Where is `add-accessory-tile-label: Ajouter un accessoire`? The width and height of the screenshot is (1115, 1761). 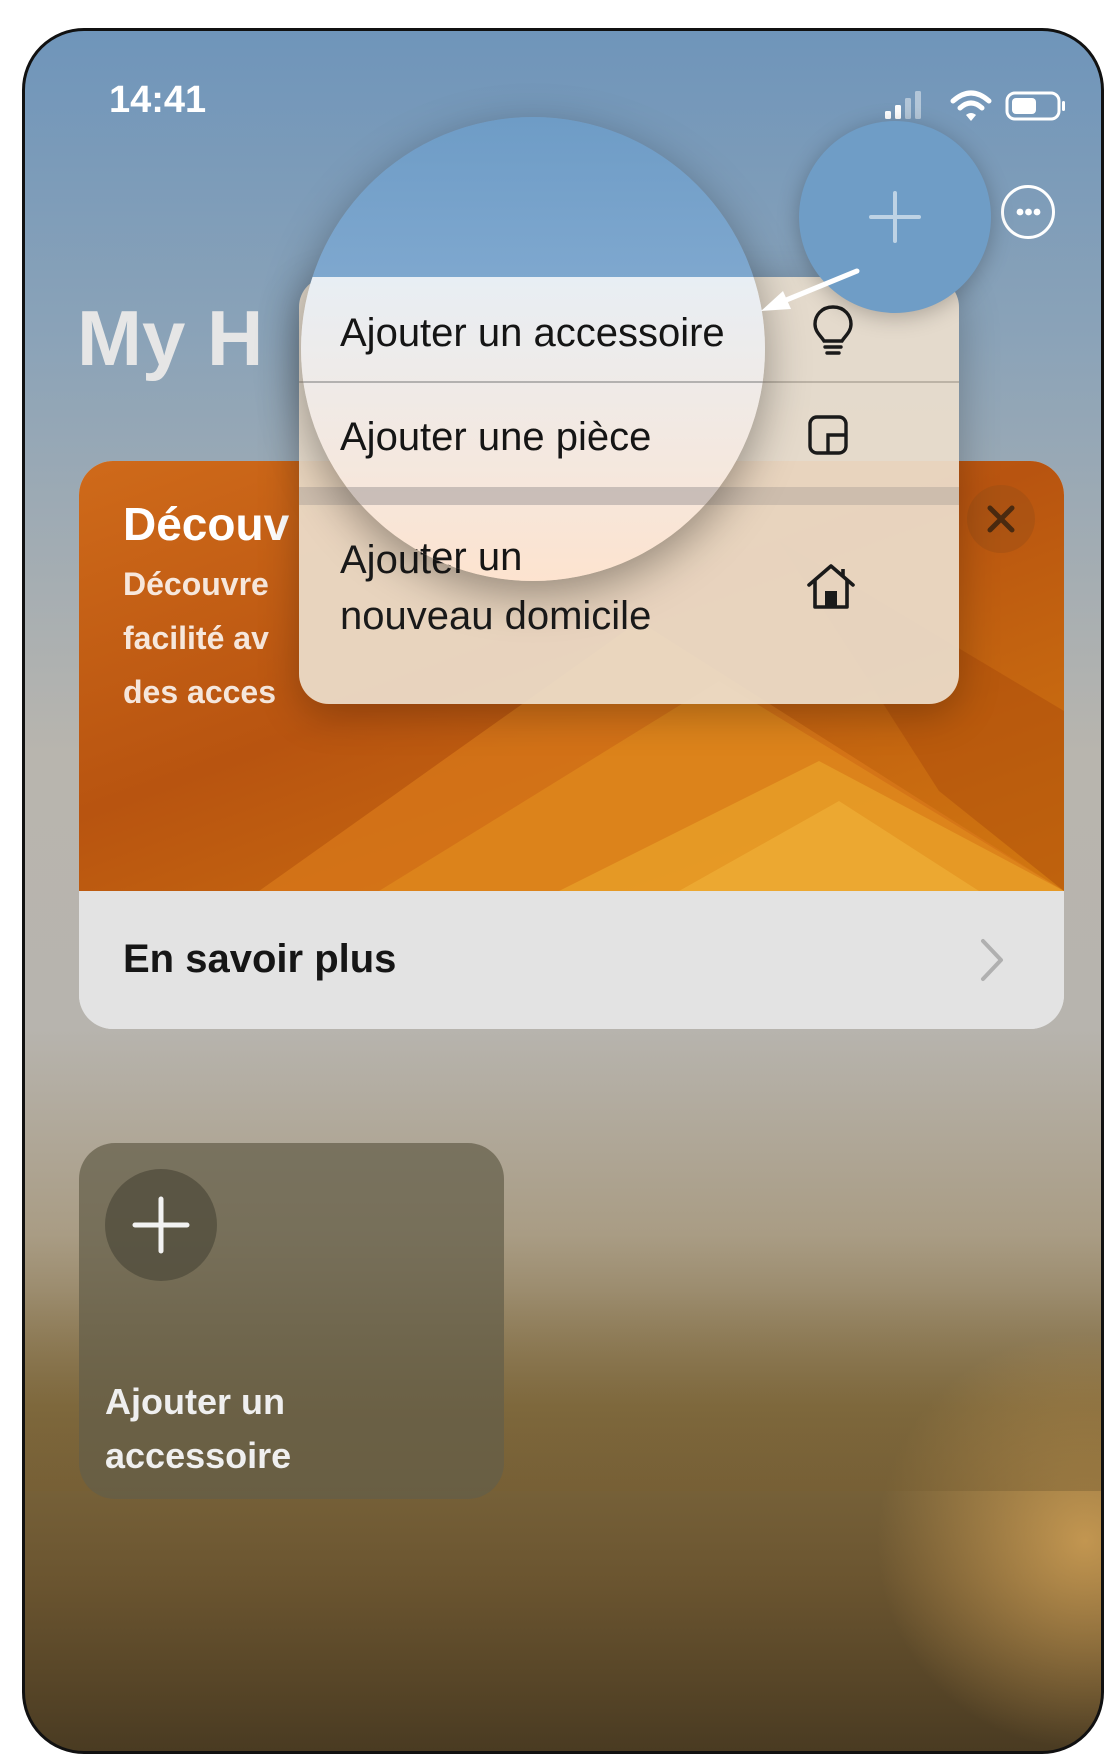
add-accessory-tile-label: Ajouter un accessoire is located at coordinates (198, 1428).